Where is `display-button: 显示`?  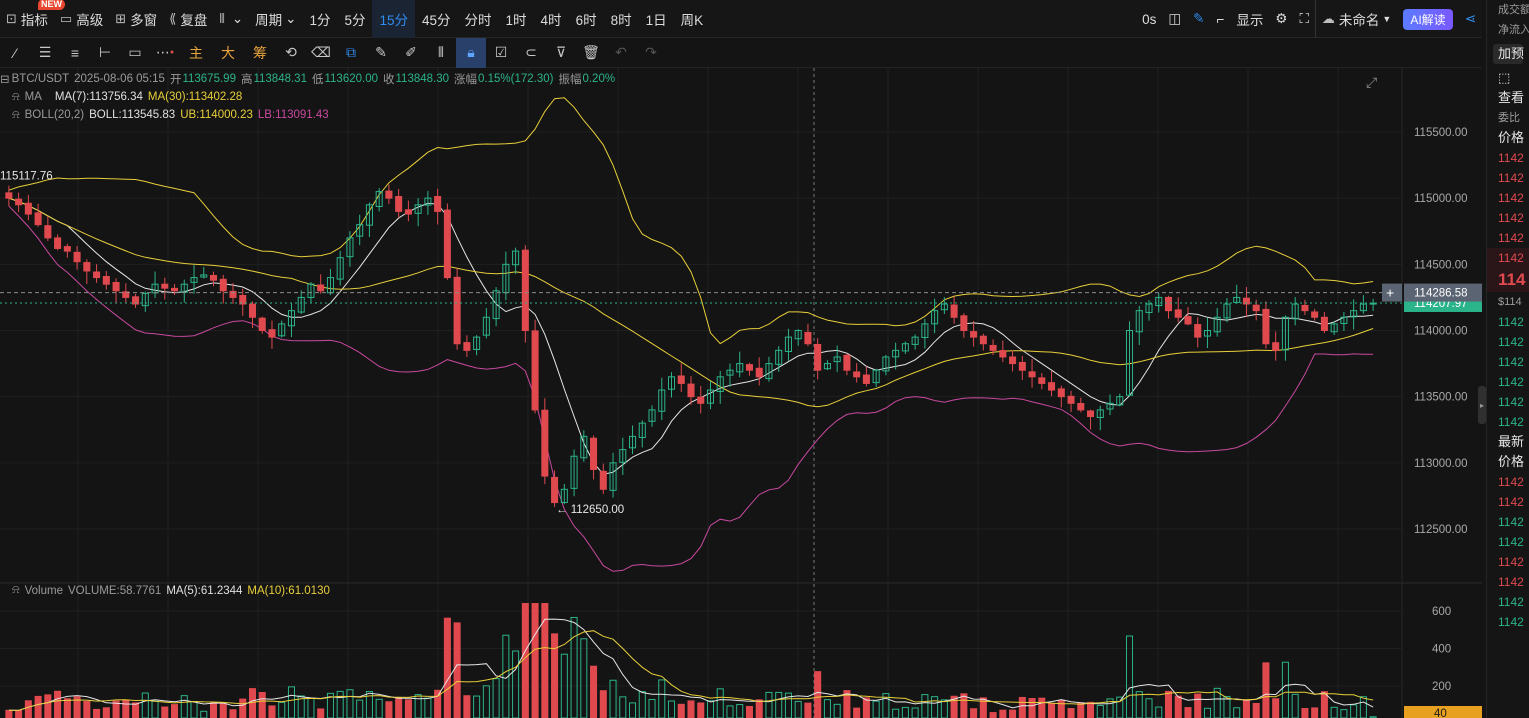 display-button: 显示 is located at coordinates (1249, 19).